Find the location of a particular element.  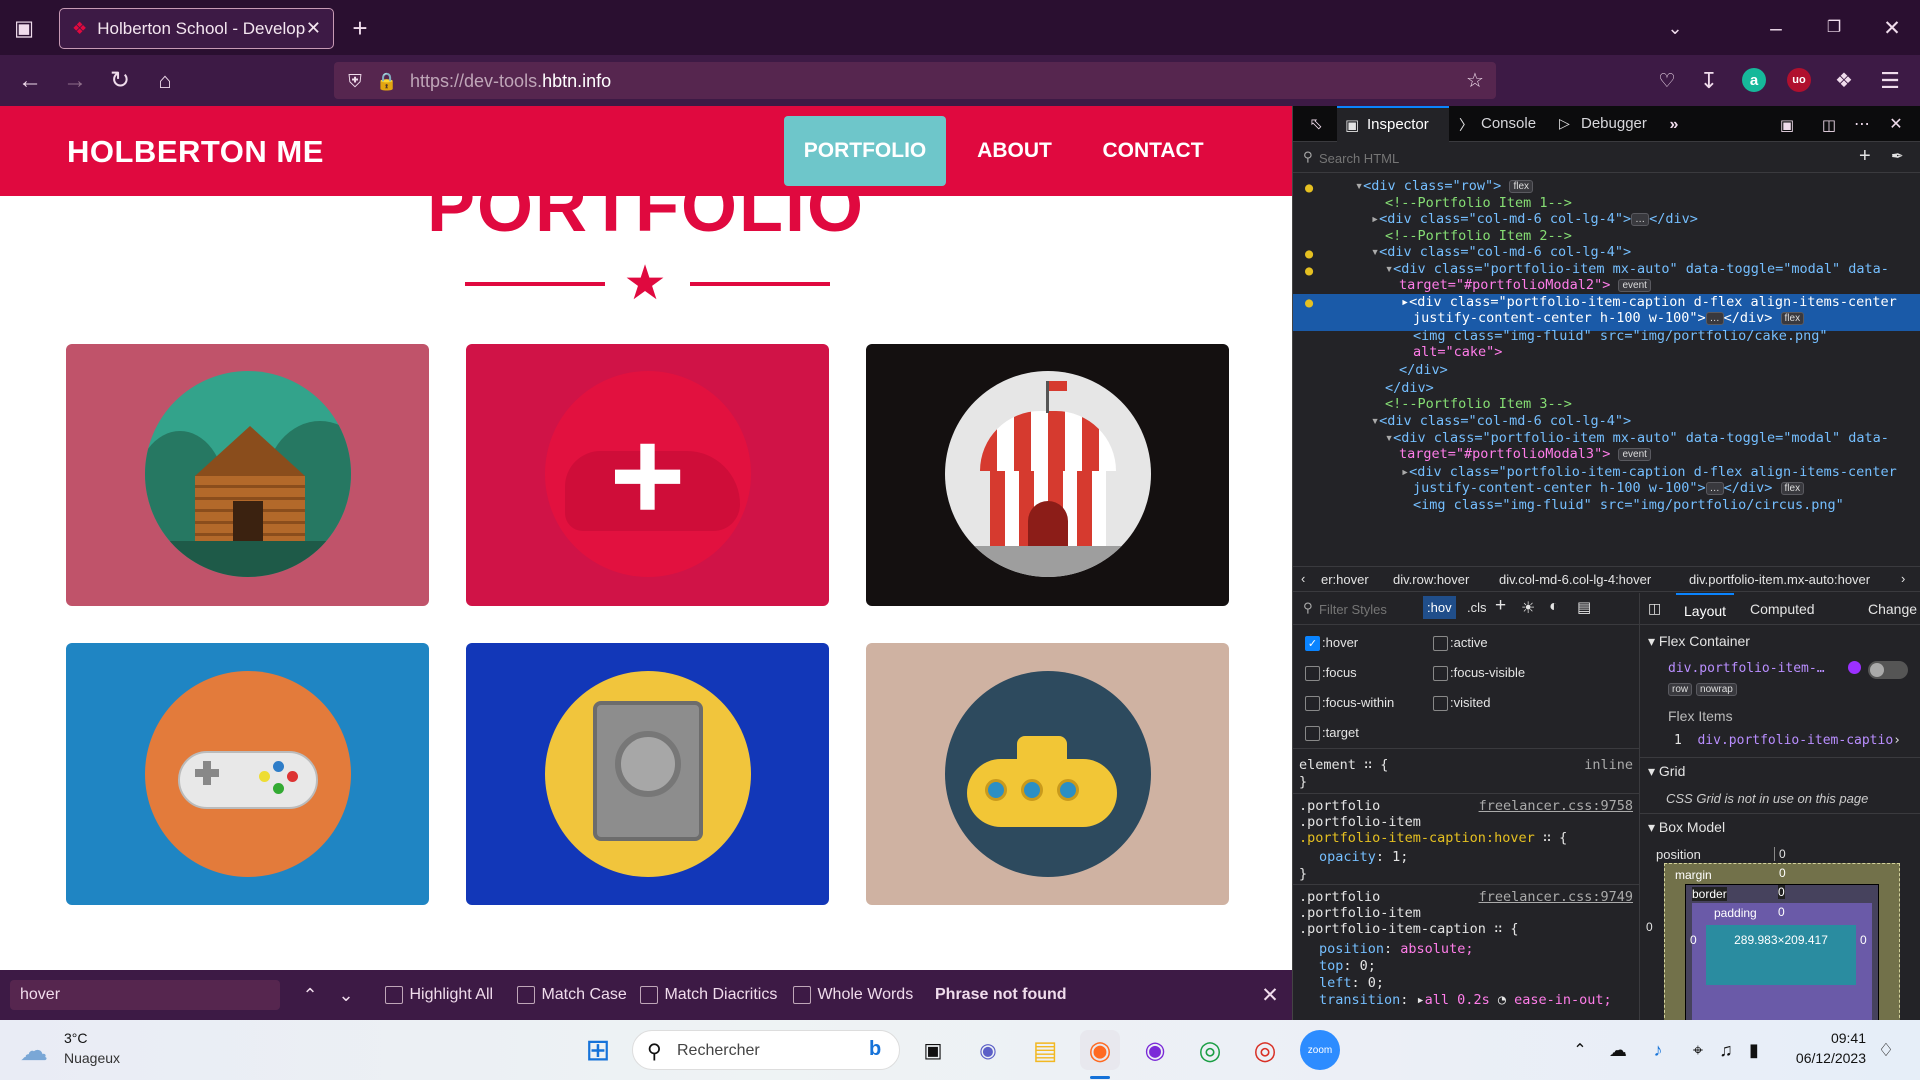

rule-selector: element ∷ { is located at coordinates (1343, 765).